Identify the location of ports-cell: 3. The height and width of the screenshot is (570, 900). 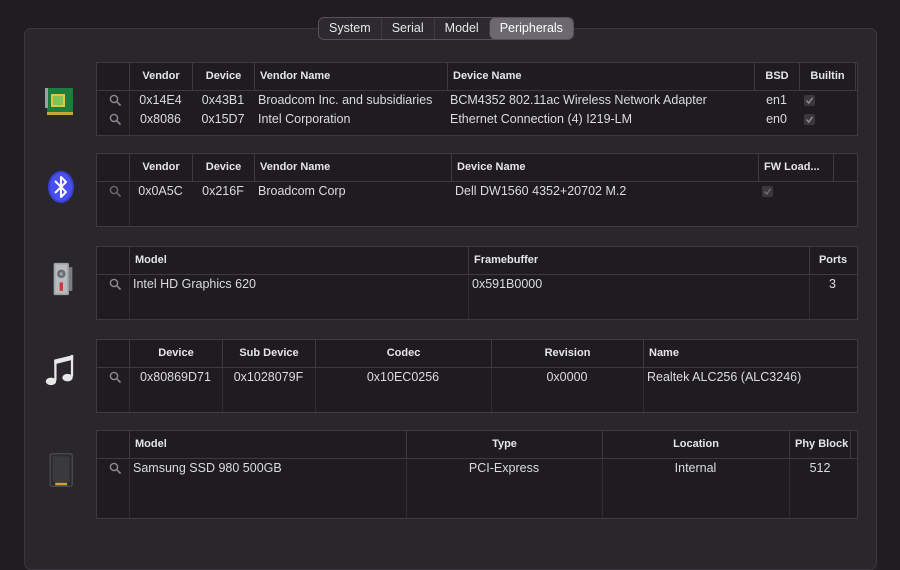
(832, 284).